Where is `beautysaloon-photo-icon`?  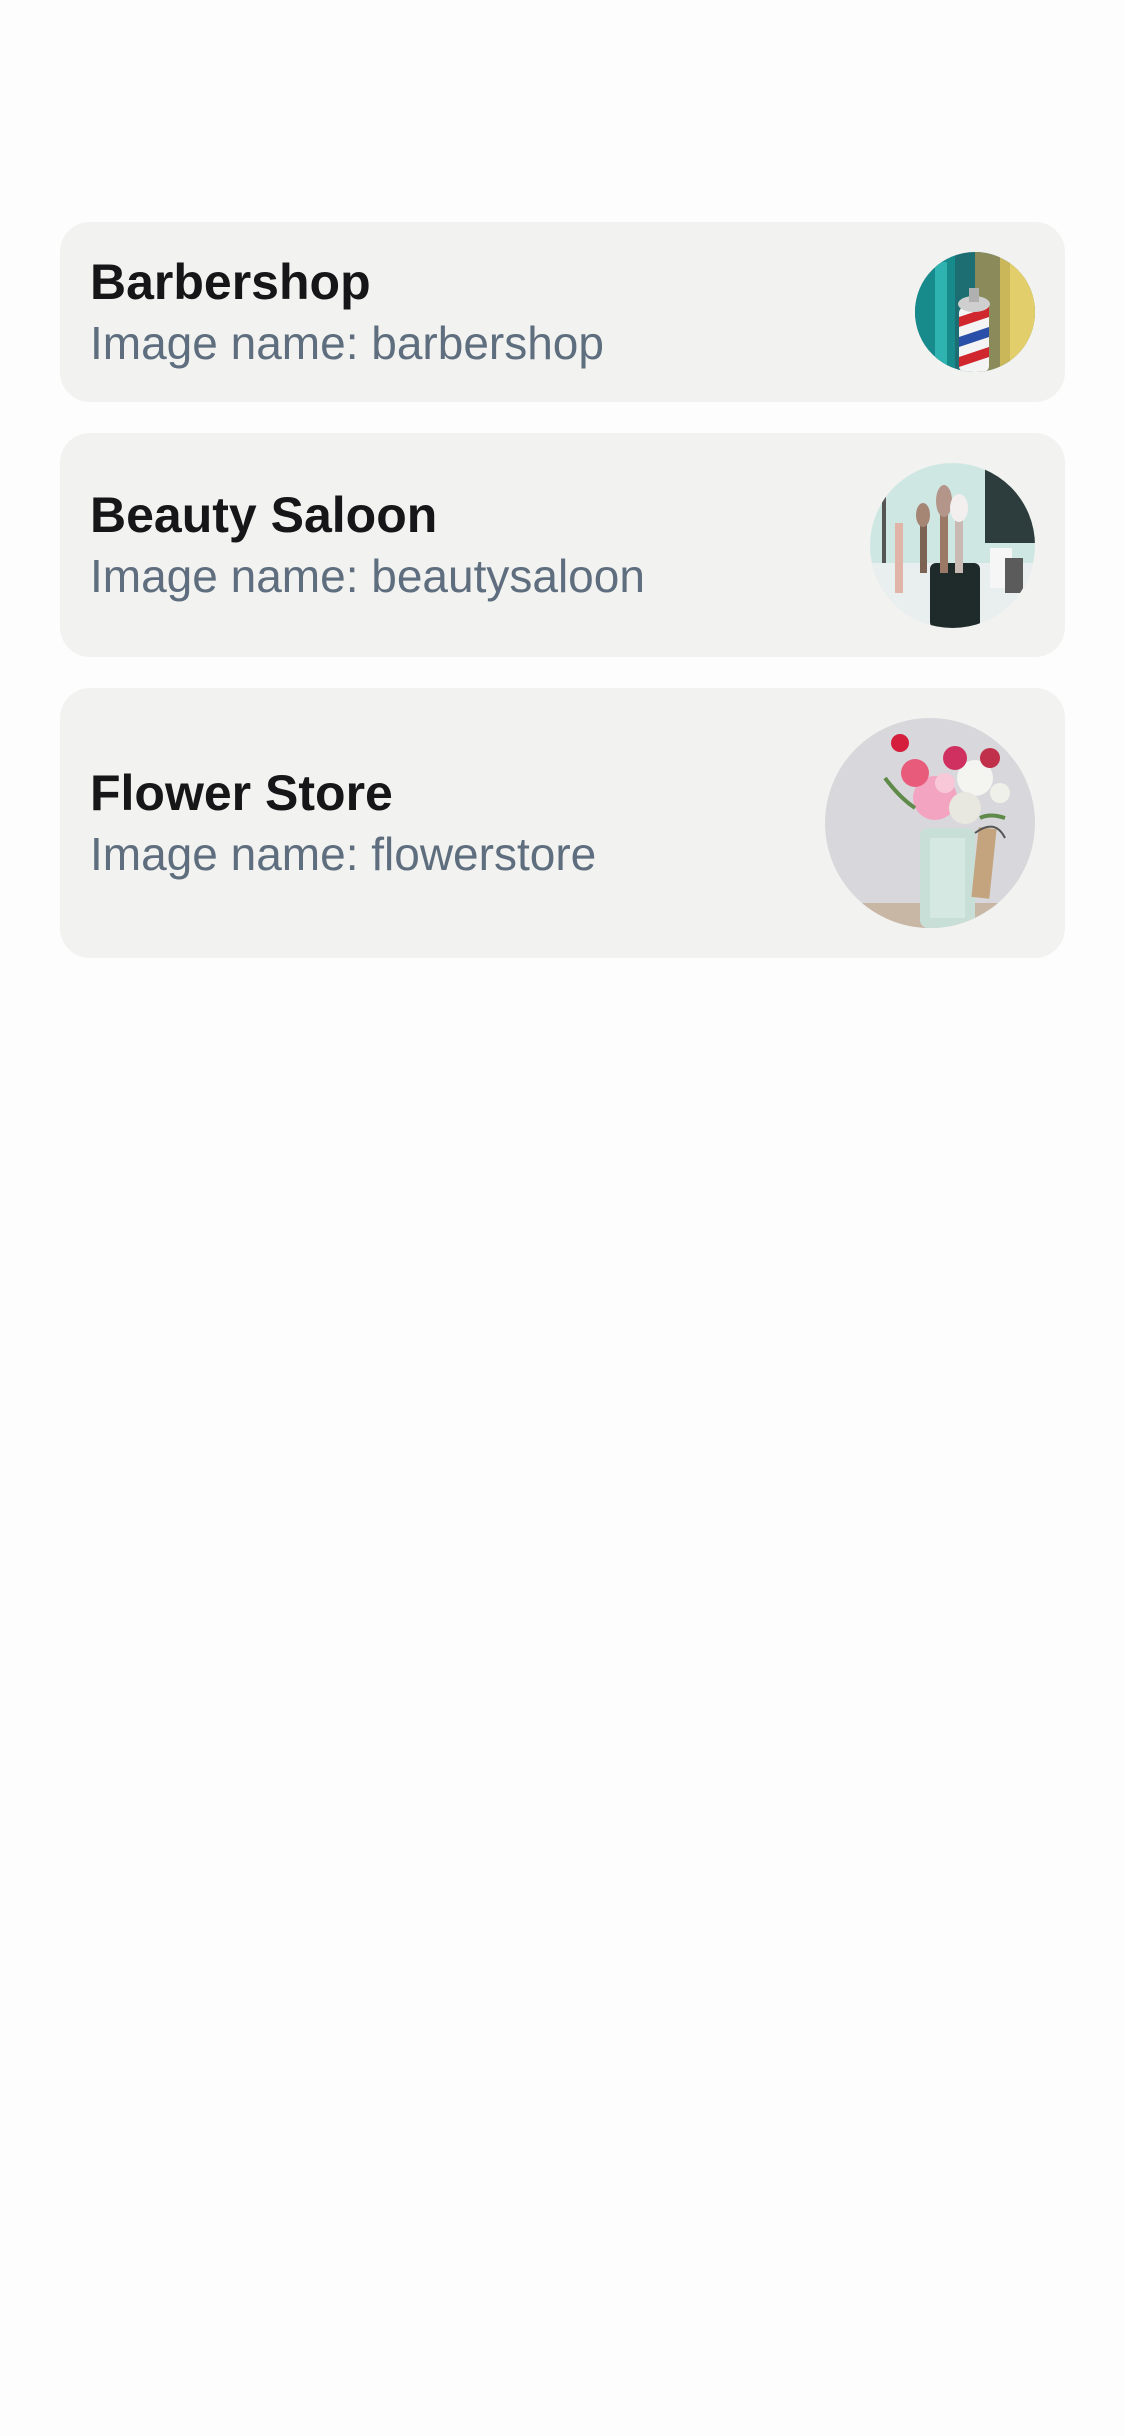
beautysaloon-photo-icon is located at coordinates (952, 545).